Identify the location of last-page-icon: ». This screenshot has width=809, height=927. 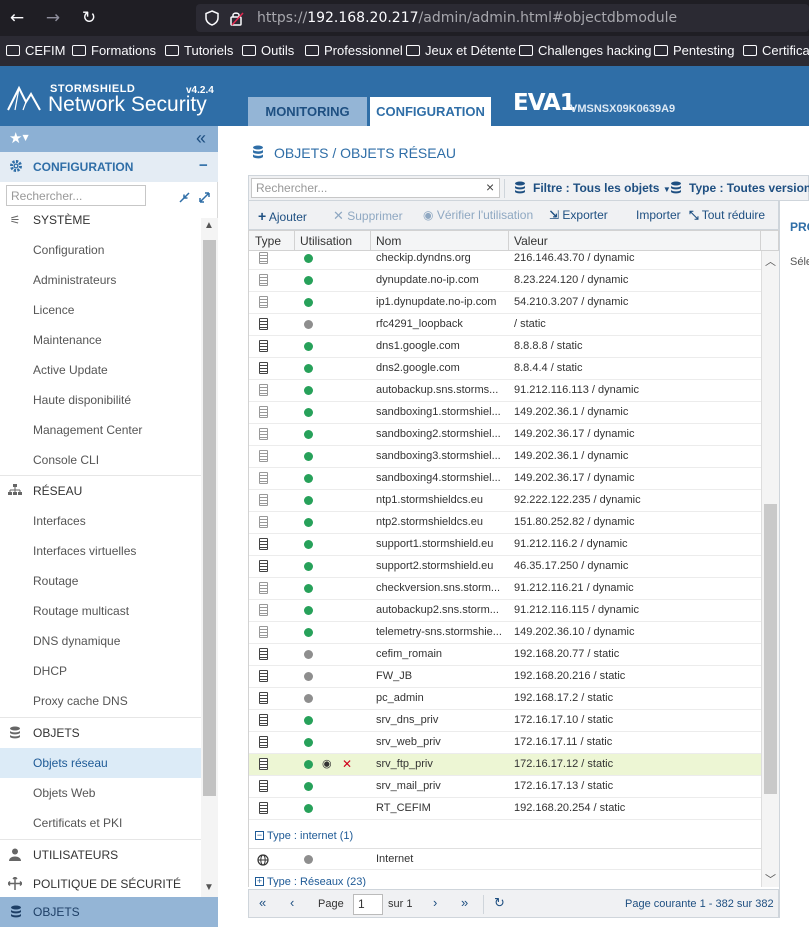
(464, 902).